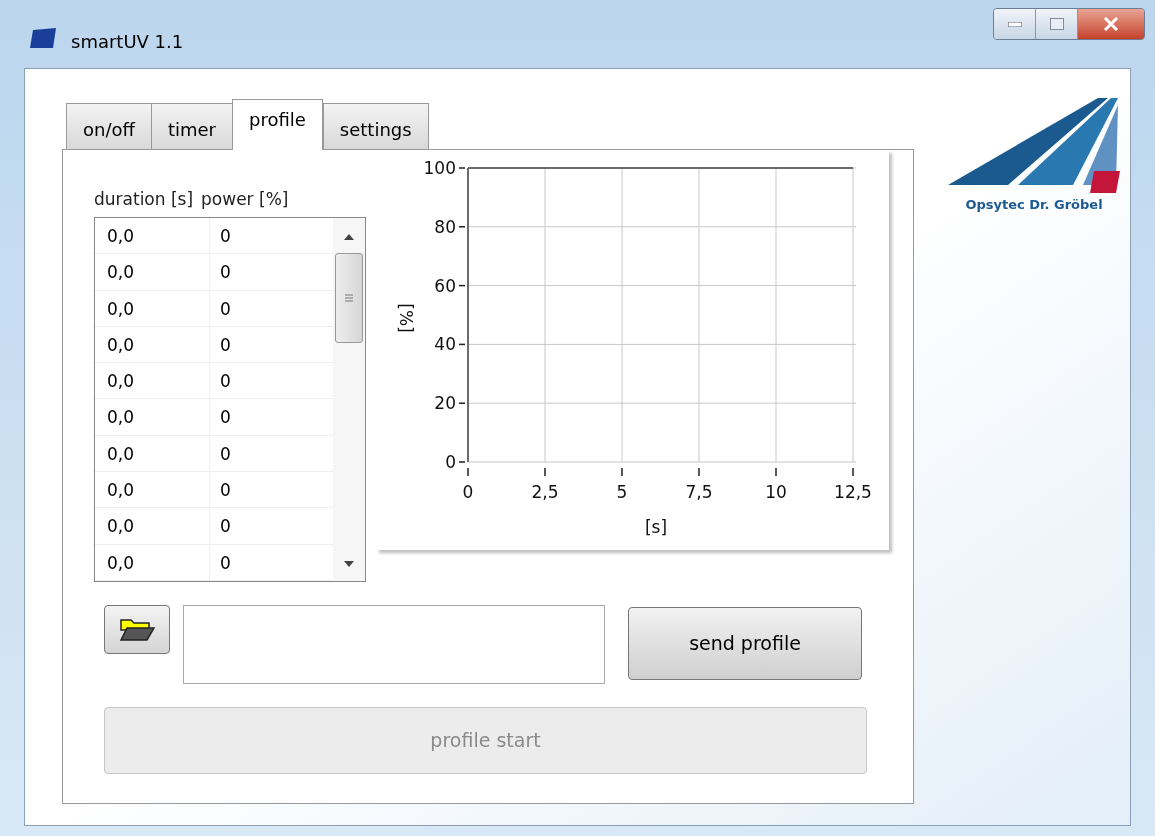  Describe the element at coordinates (349, 399) in the screenshot. I see `scrollbar` at that location.